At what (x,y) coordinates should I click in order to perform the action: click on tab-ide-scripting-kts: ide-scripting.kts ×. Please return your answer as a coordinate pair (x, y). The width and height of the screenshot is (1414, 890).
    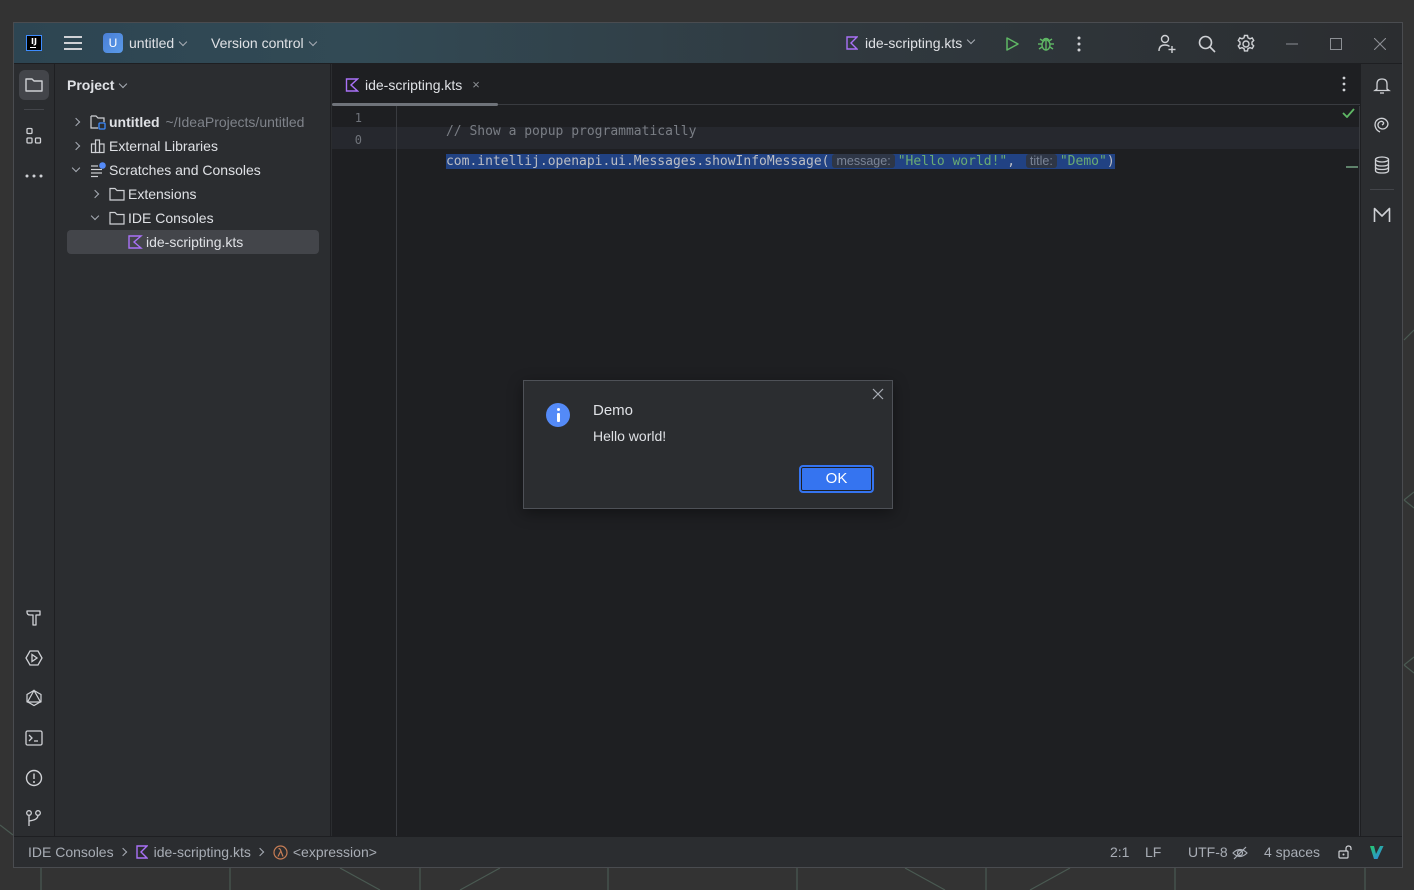
    Looking at the image, I should click on (415, 85).